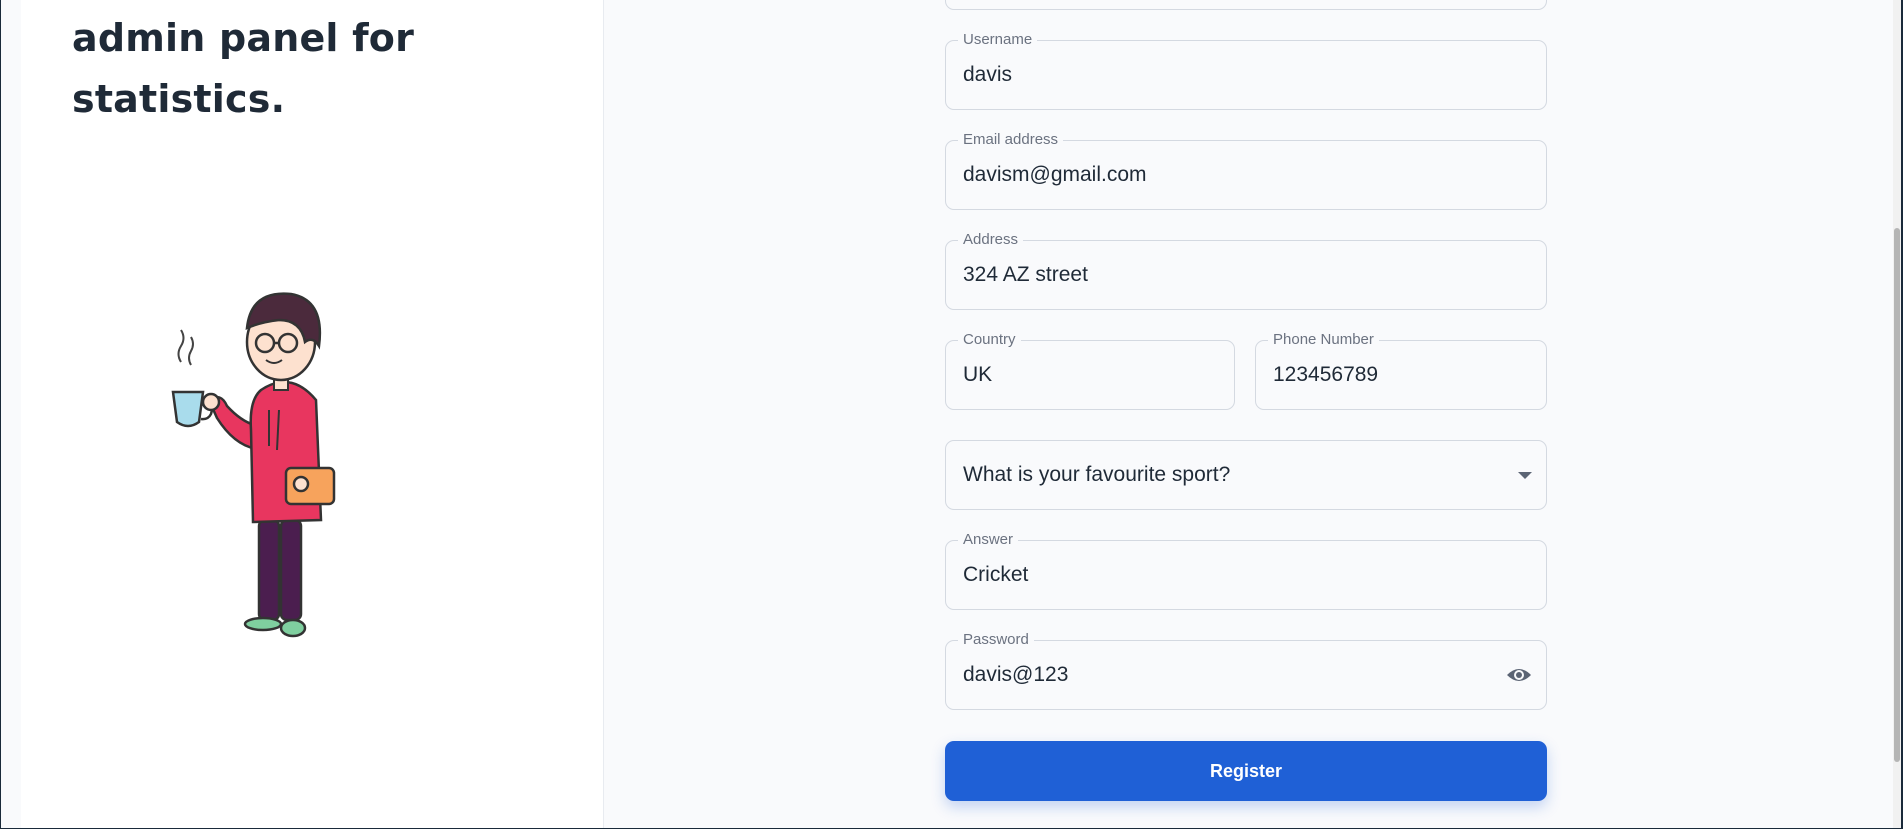 Image resolution: width=1903 pixels, height=829 pixels. I want to click on headline-line-2: statistics., so click(179, 99).